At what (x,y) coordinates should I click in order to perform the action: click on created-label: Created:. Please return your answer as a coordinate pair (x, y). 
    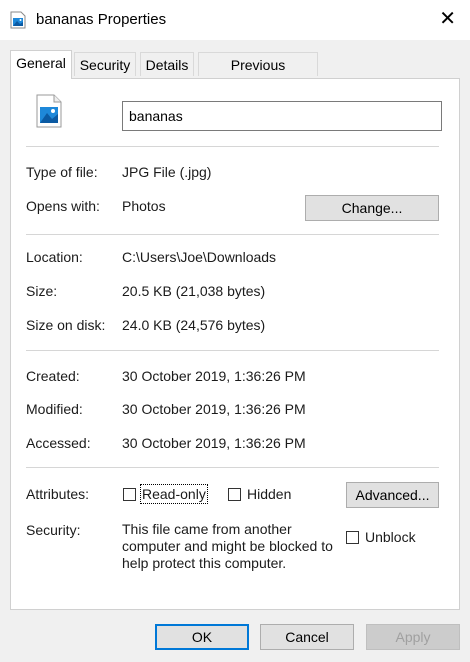
    Looking at the image, I should click on (53, 376).